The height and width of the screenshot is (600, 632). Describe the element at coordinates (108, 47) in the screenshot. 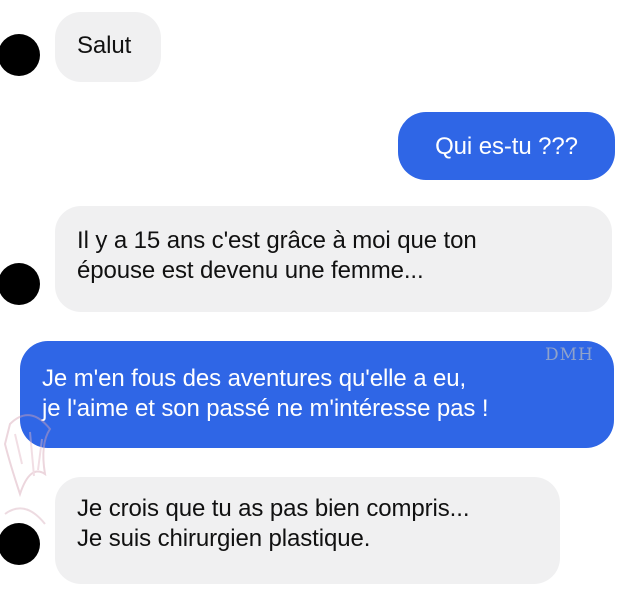

I see `incoming-message: Salut` at that location.